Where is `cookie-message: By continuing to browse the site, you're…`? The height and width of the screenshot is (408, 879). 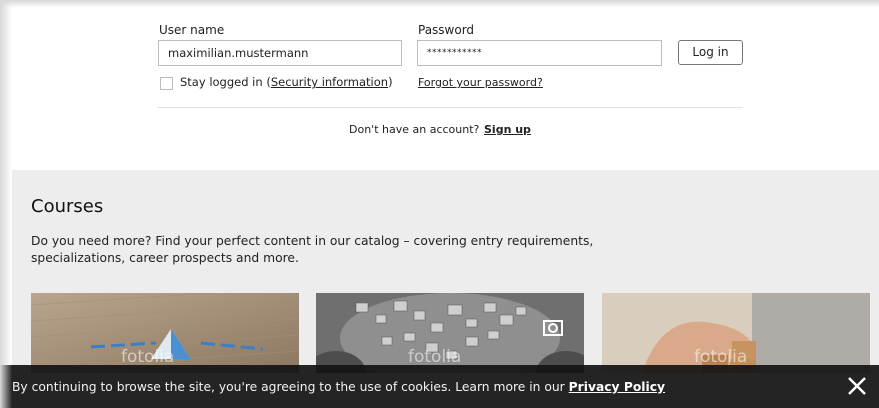
cookie-message: By continuing to browse the site, you're… is located at coordinates (290, 387).